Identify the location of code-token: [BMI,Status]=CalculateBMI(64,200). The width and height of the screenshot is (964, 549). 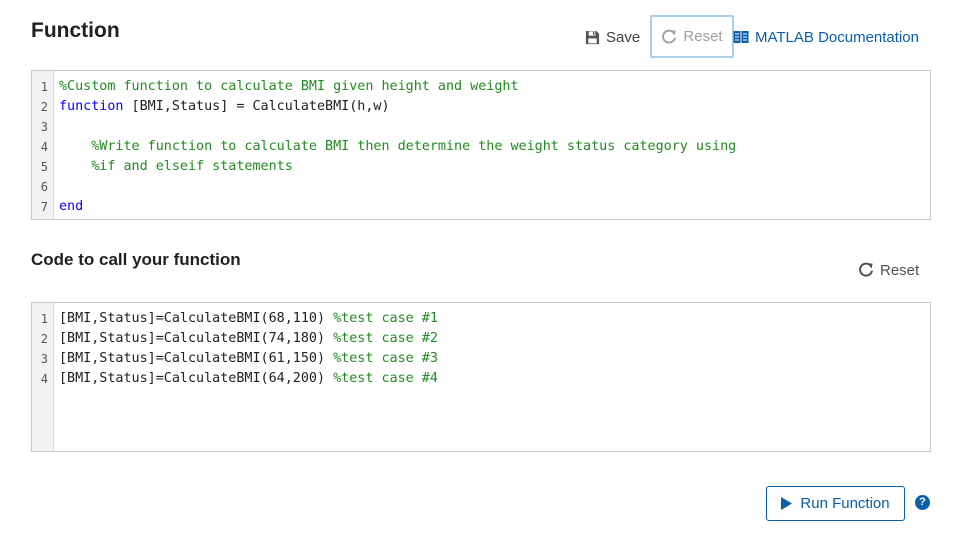
(196, 378).